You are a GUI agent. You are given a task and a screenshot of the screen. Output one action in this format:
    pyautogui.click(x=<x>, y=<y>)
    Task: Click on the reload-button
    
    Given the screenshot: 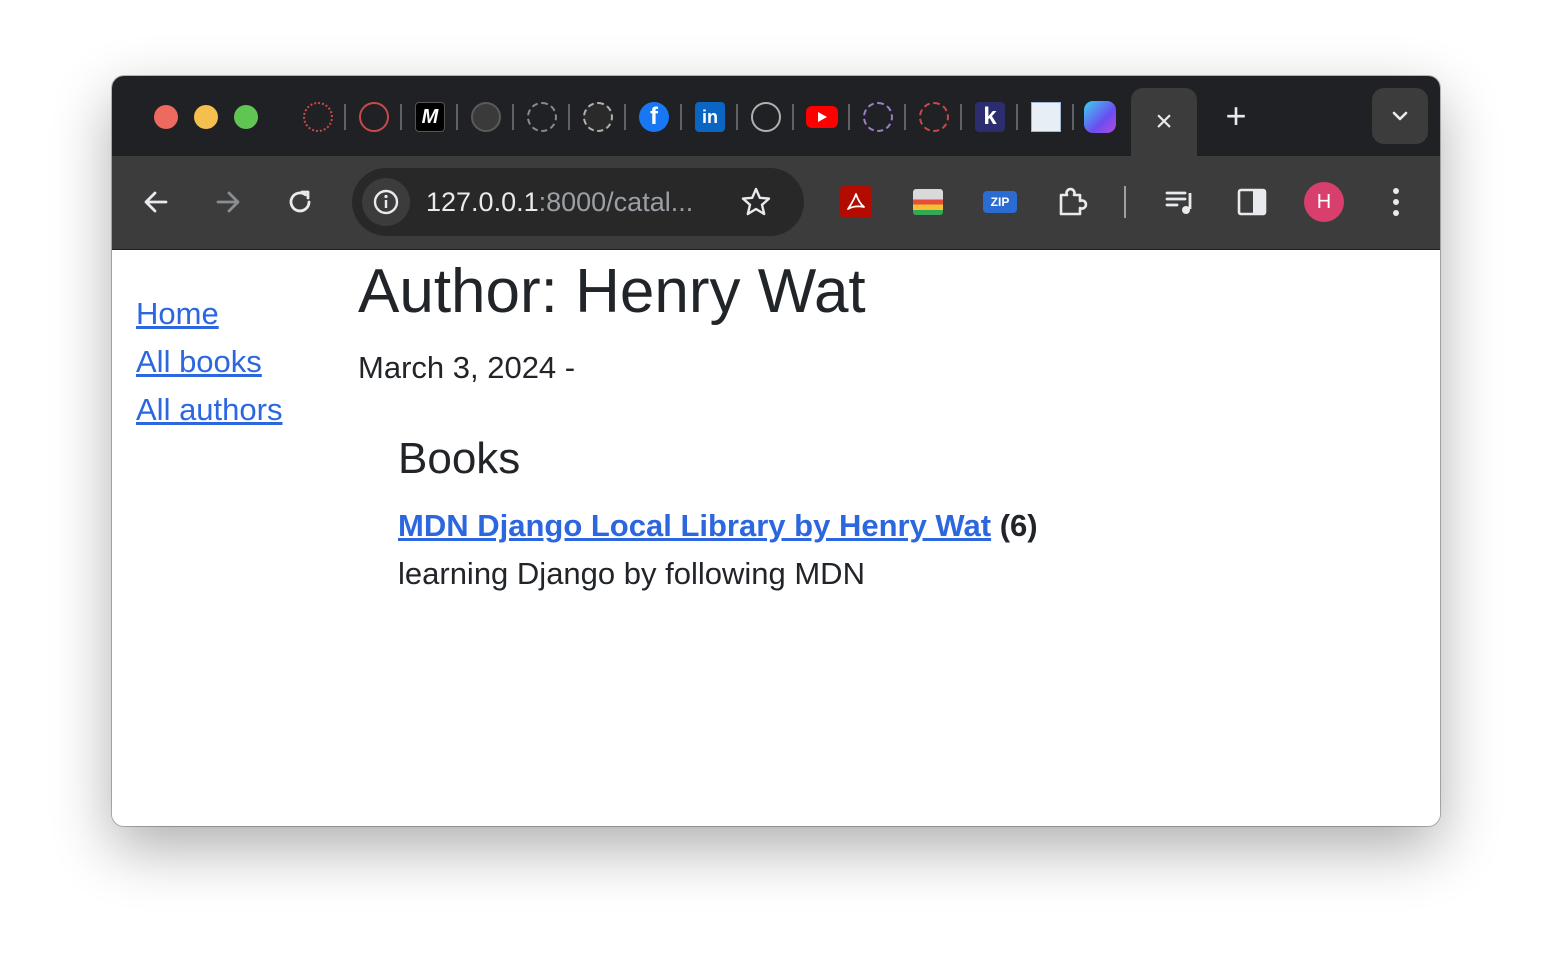 What is the action you would take?
    pyautogui.click(x=300, y=202)
    